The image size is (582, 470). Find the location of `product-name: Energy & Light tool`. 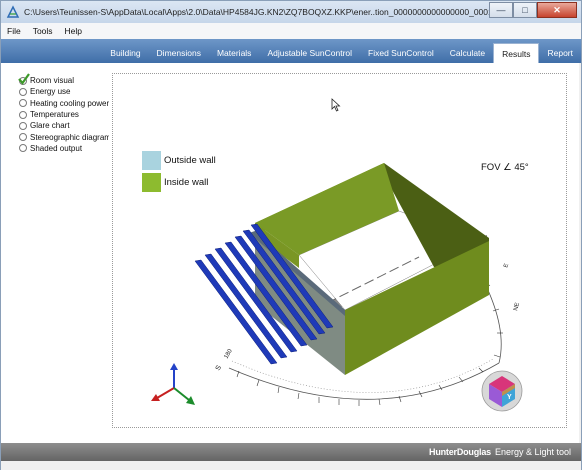

product-name: Energy & Light tool is located at coordinates (532, 452).